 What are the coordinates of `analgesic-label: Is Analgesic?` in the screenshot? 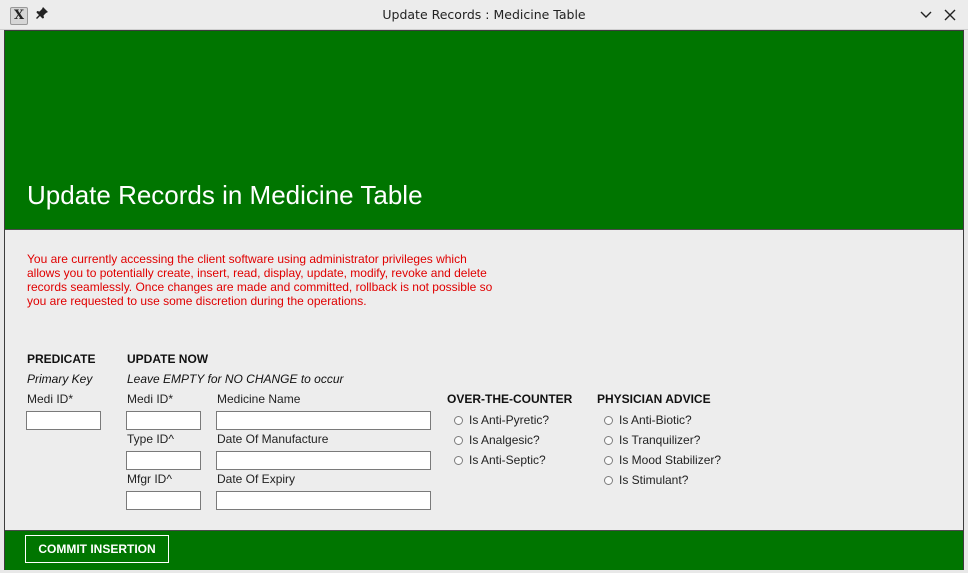 It's located at (504, 440).